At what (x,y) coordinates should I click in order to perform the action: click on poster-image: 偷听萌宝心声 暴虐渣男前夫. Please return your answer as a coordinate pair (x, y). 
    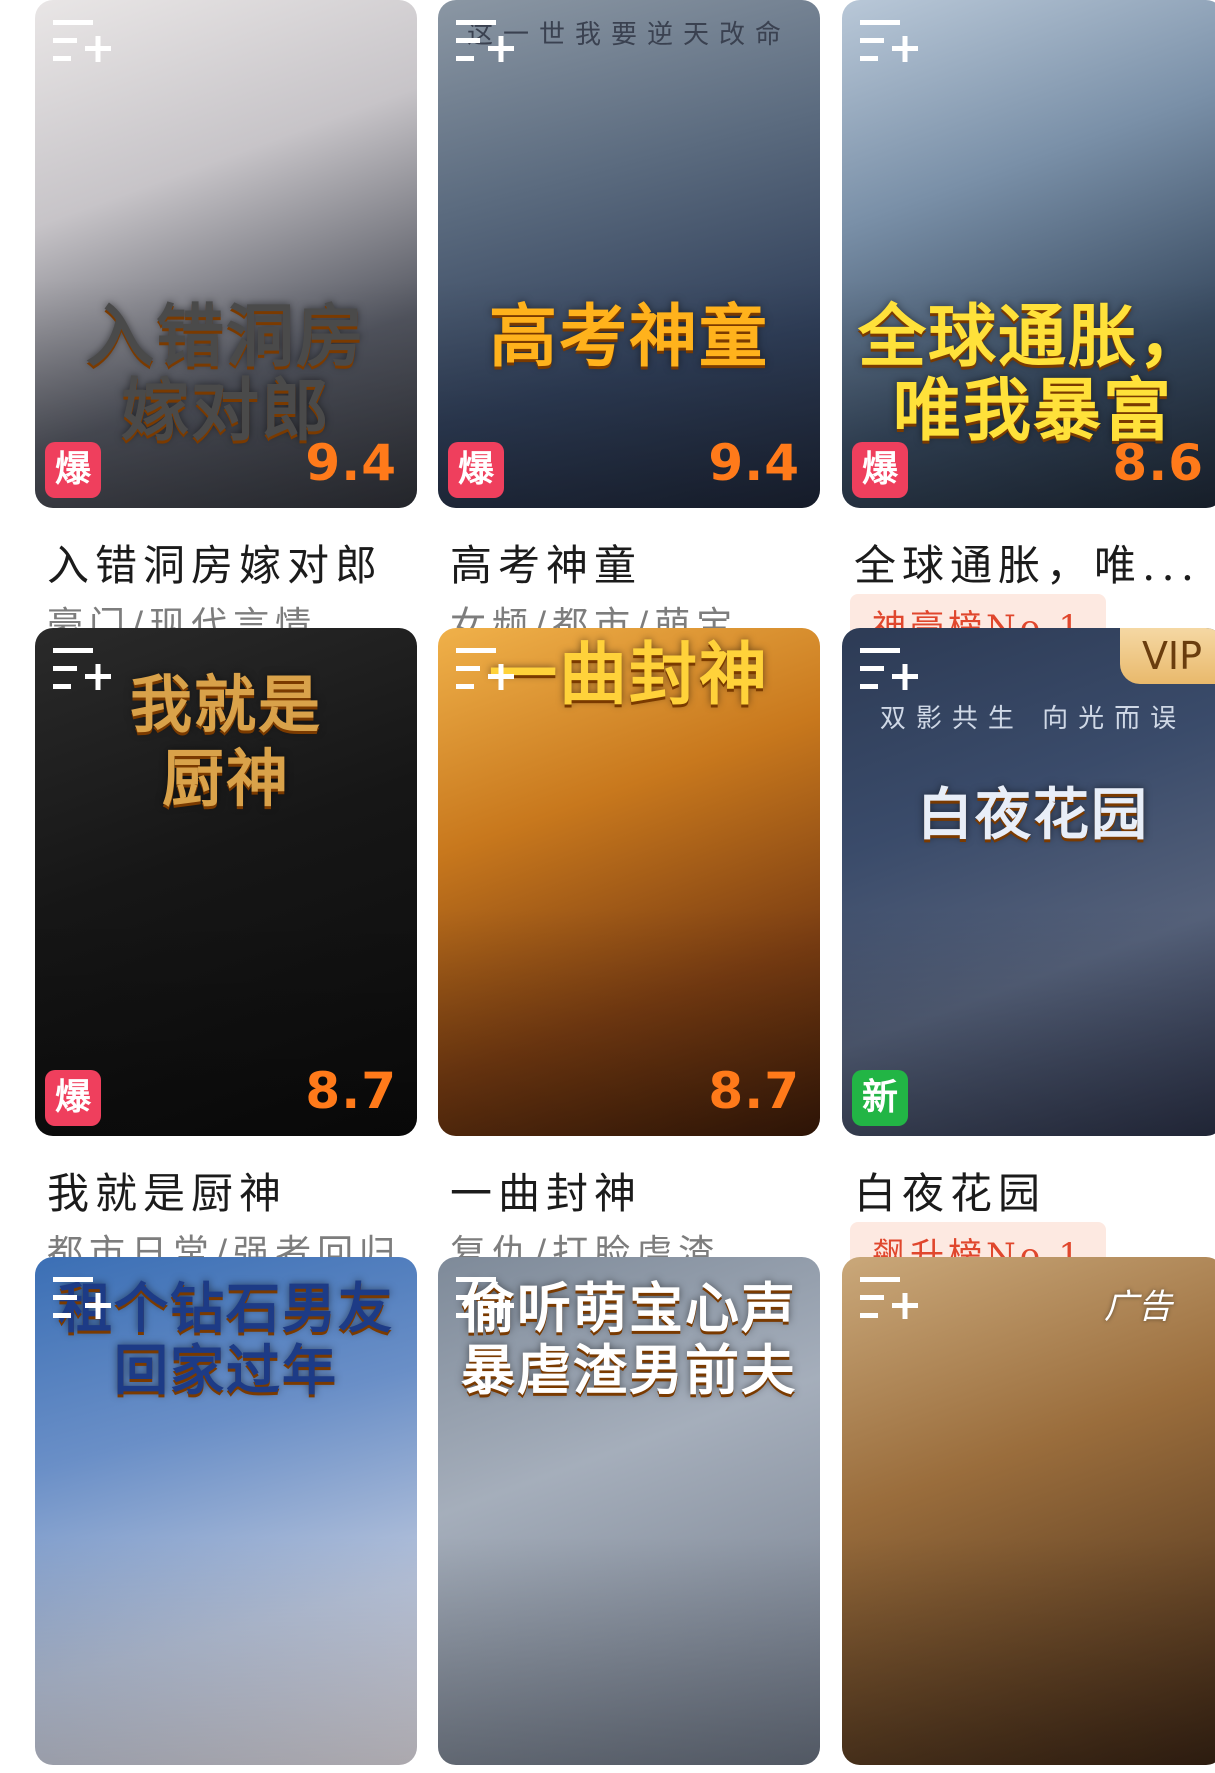
    Looking at the image, I should click on (629, 1511).